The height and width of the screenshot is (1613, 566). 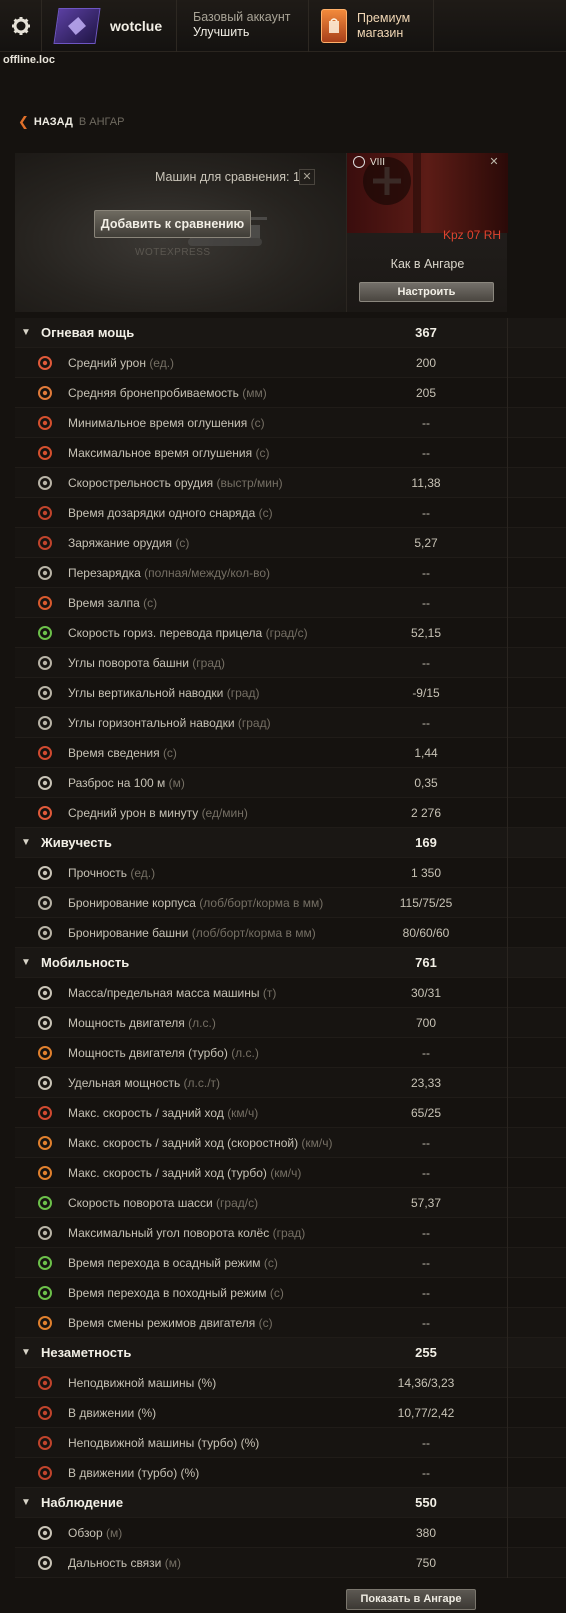 What do you see at coordinates (426, 753) in the screenshot?
I see `stat-value: 1,44` at bounding box center [426, 753].